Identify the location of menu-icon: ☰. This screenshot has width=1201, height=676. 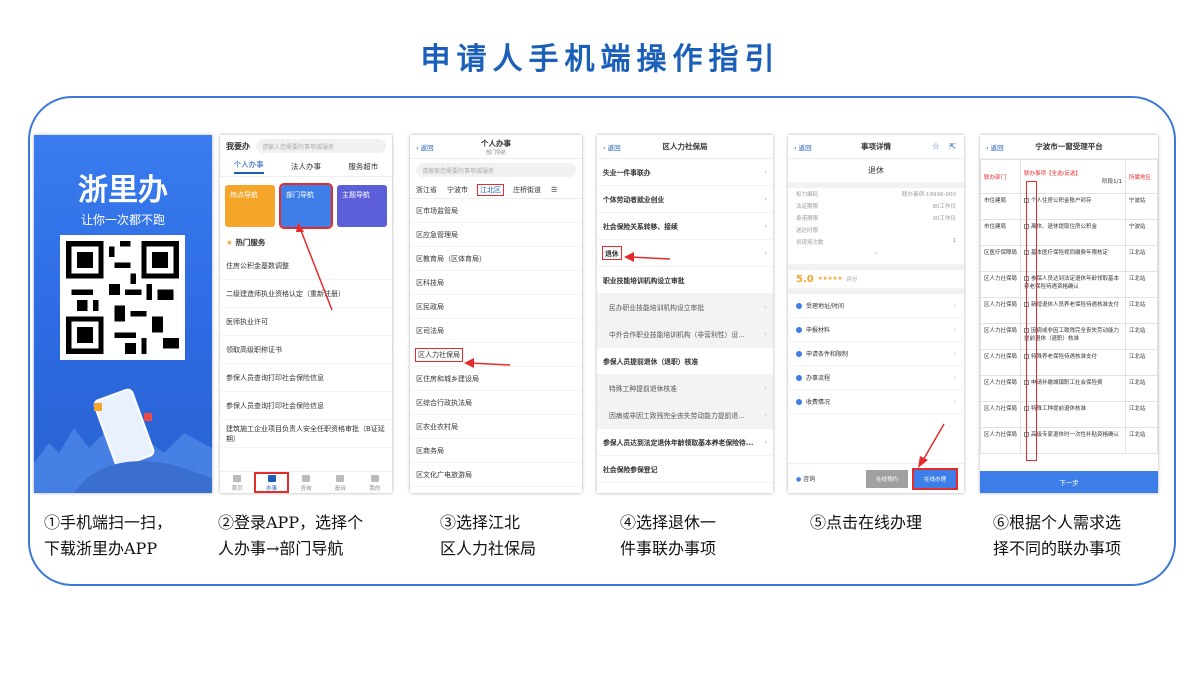
(554, 190).